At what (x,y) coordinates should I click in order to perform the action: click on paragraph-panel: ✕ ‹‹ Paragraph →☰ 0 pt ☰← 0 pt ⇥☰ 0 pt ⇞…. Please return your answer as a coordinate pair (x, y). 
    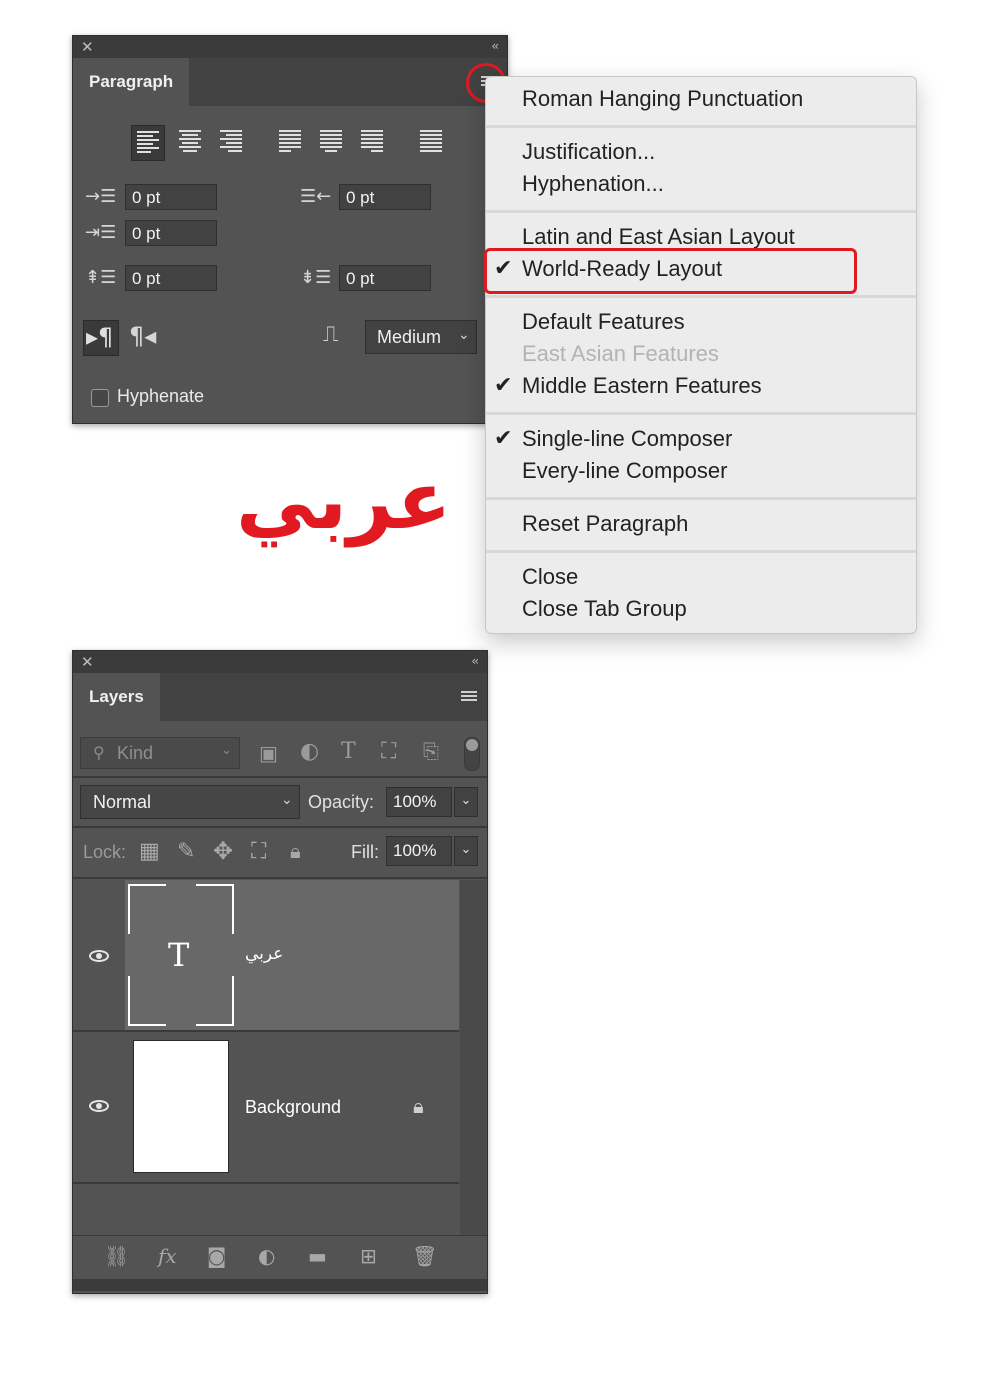
    Looking at the image, I should click on (290, 229).